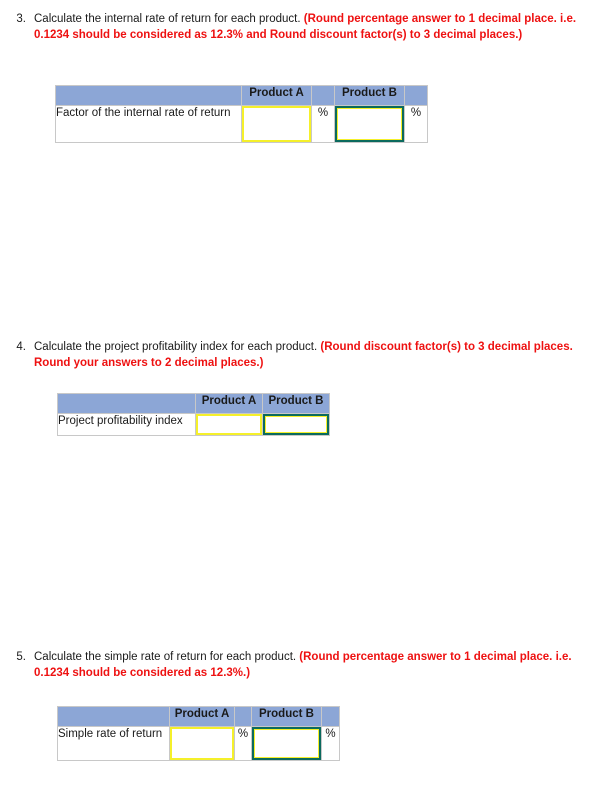 The width and height of the screenshot is (604, 786). I want to click on table-row: Simple rate of return % %, so click(198, 743).